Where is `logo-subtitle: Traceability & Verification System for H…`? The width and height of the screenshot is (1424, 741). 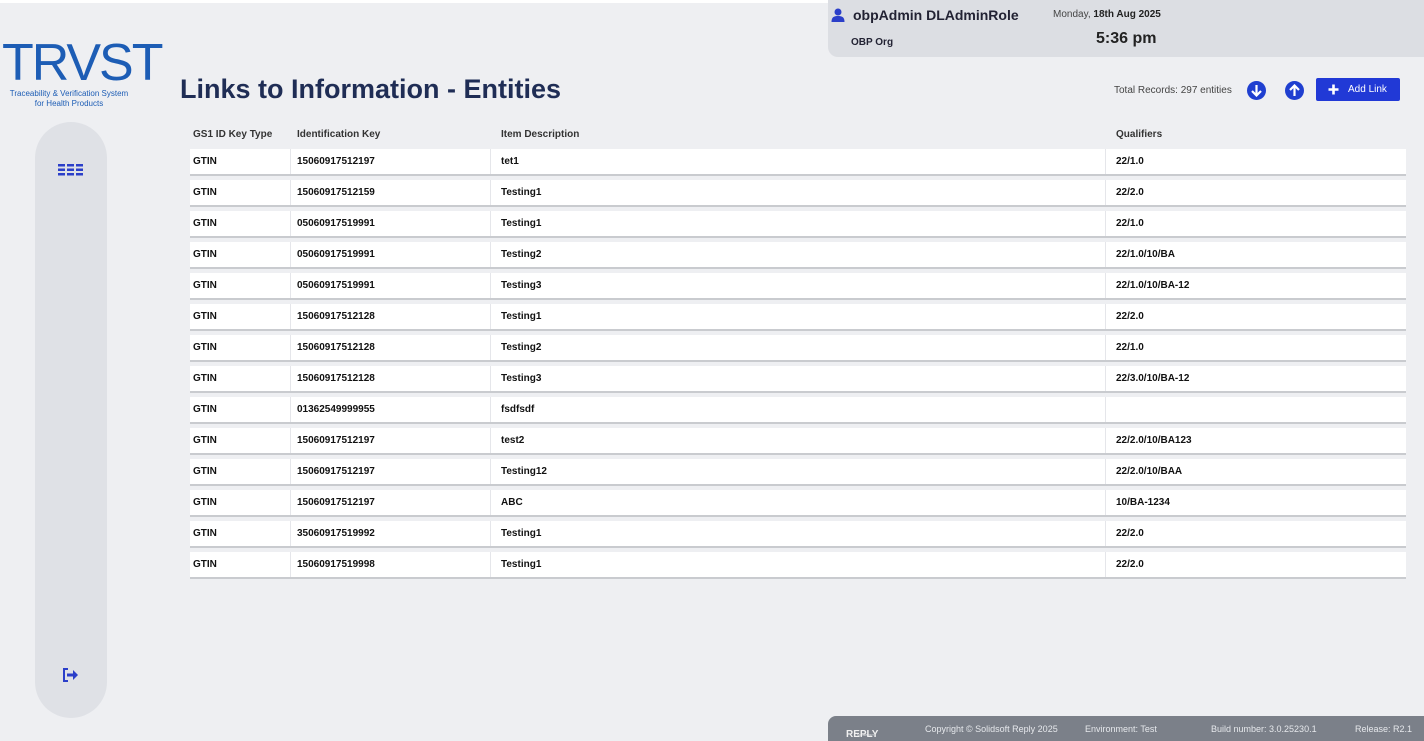
logo-subtitle: Traceability & Verification System for H… is located at coordinates (72, 99).